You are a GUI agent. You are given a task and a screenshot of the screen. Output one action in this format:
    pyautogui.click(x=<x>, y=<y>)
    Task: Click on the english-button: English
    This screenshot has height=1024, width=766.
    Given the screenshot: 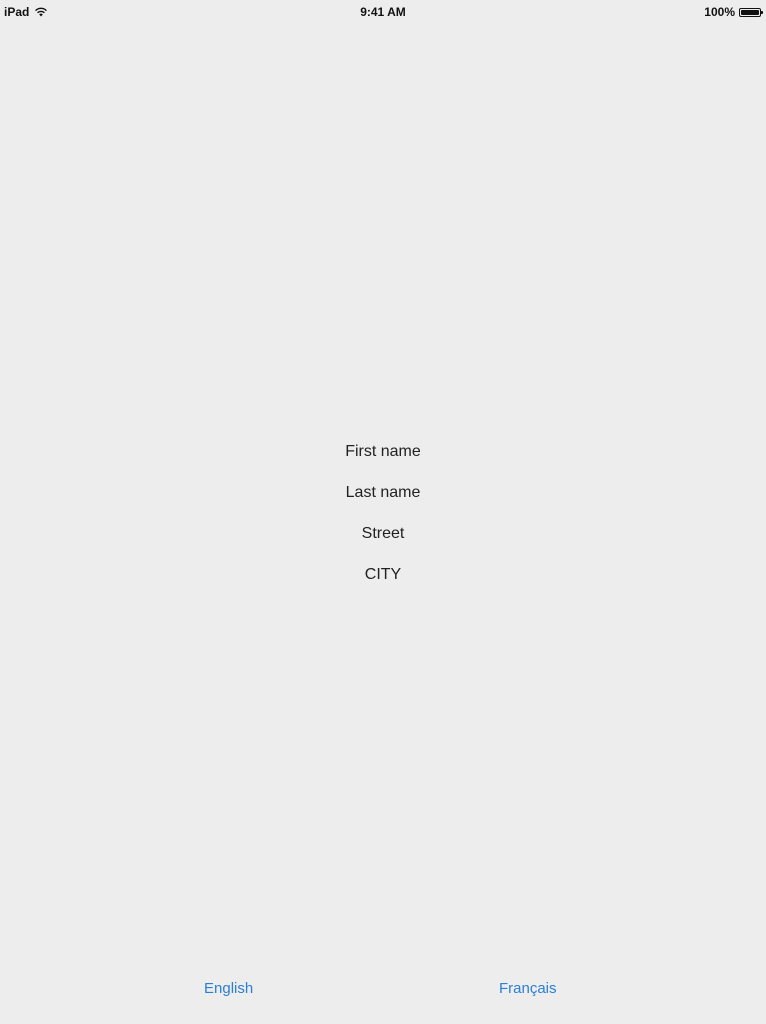 What is the action you would take?
    pyautogui.click(x=228, y=988)
    